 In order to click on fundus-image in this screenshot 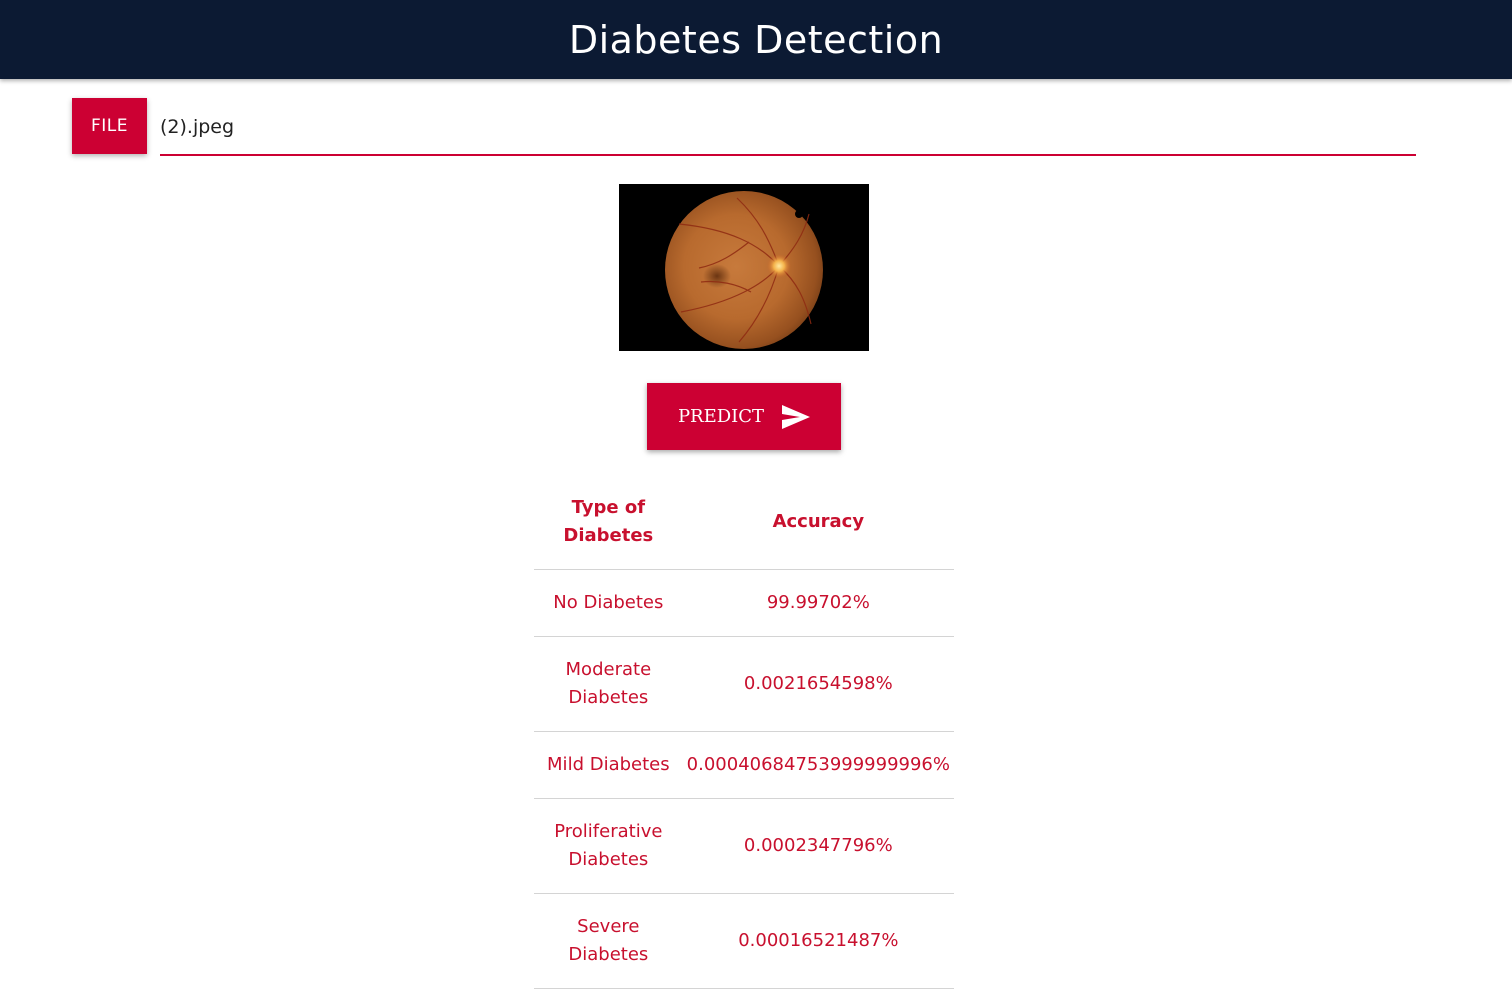, I will do `click(744, 267)`.